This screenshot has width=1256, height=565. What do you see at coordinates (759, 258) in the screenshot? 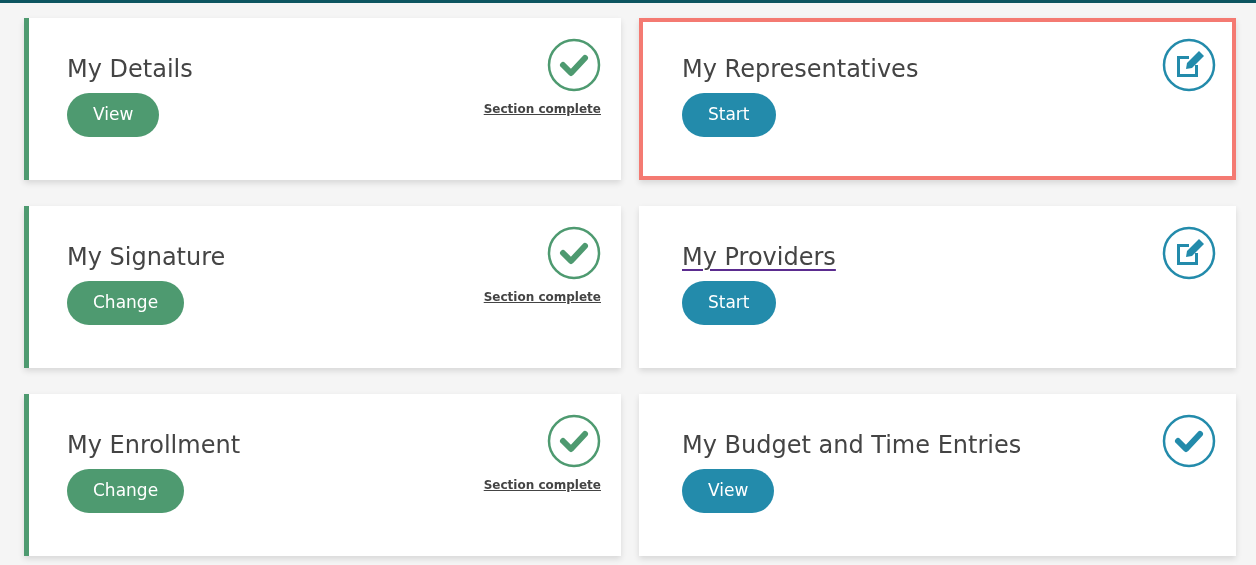
I see `section-title-link: My Providers` at bounding box center [759, 258].